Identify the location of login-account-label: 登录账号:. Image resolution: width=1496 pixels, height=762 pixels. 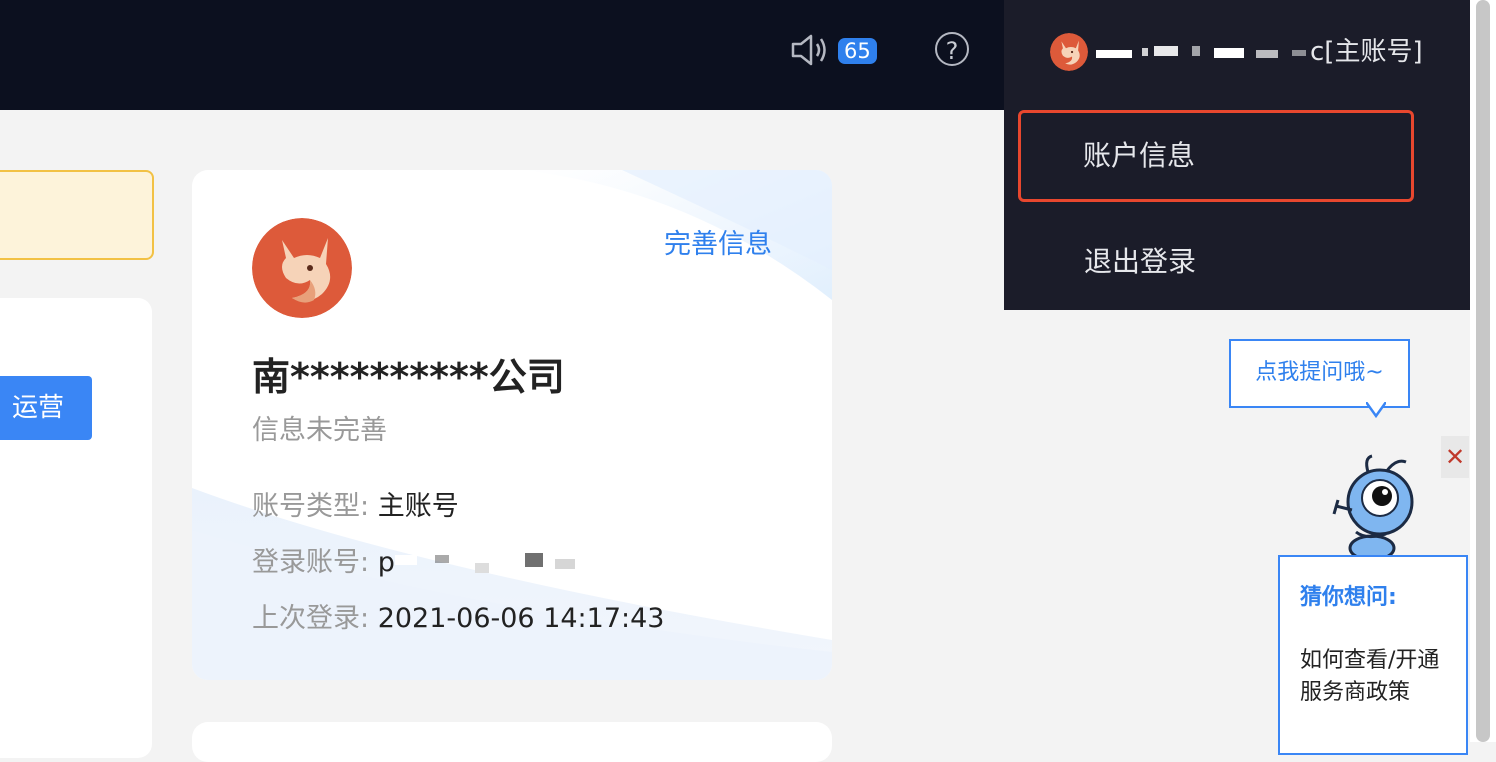
(311, 562).